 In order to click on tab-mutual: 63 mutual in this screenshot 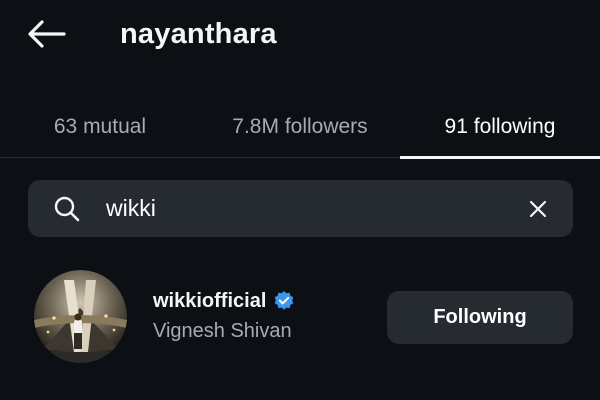, I will do `click(100, 127)`.